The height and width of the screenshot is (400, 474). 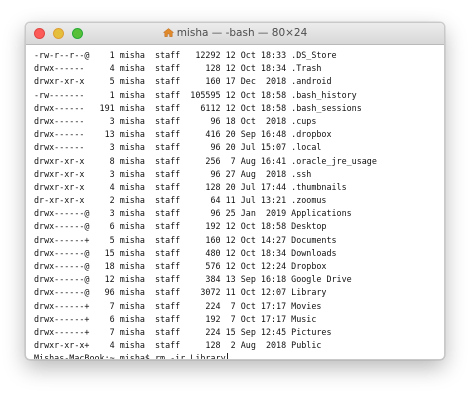 I want to click on text-cursor, so click(x=227, y=356).